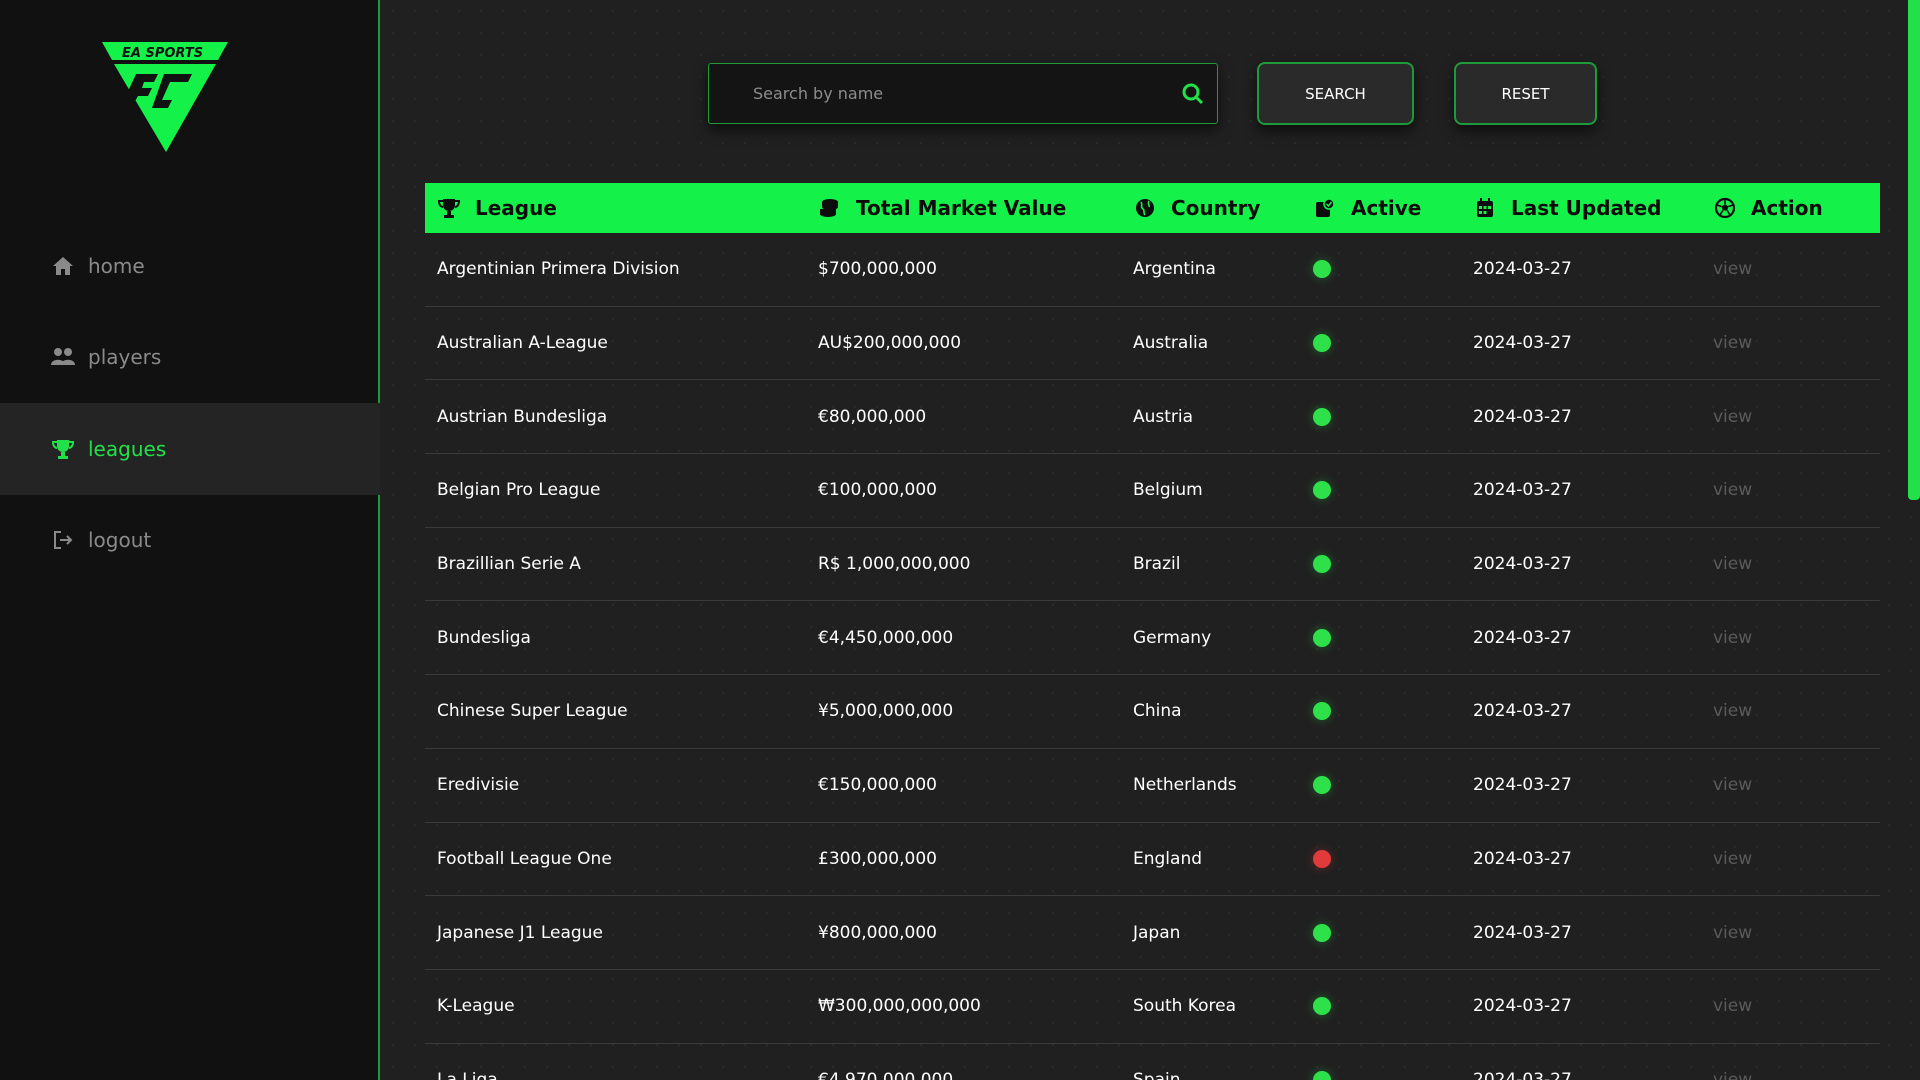 The image size is (1920, 1080). What do you see at coordinates (1157, 711) in the screenshot?
I see `country-name: China` at bounding box center [1157, 711].